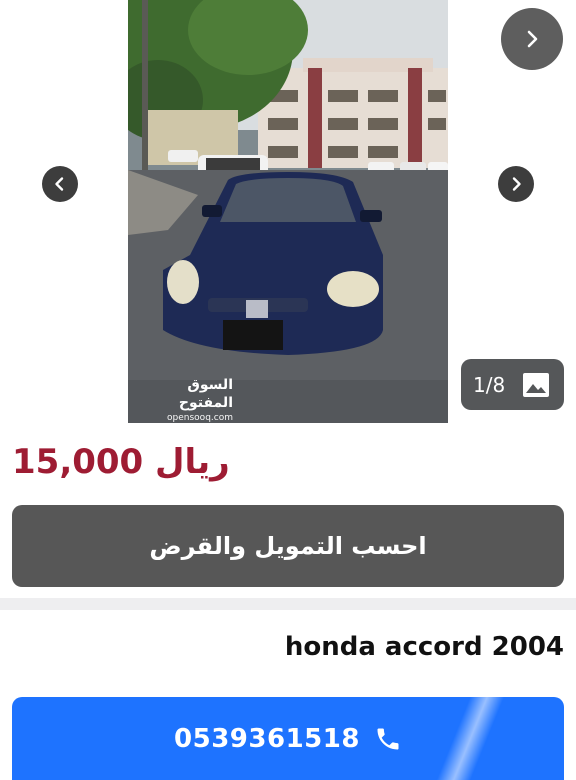 Image resolution: width=576 pixels, height=780 pixels. Describe the element at coordinates (288, 604) in the screenshot. I see `section-divider` at that location.